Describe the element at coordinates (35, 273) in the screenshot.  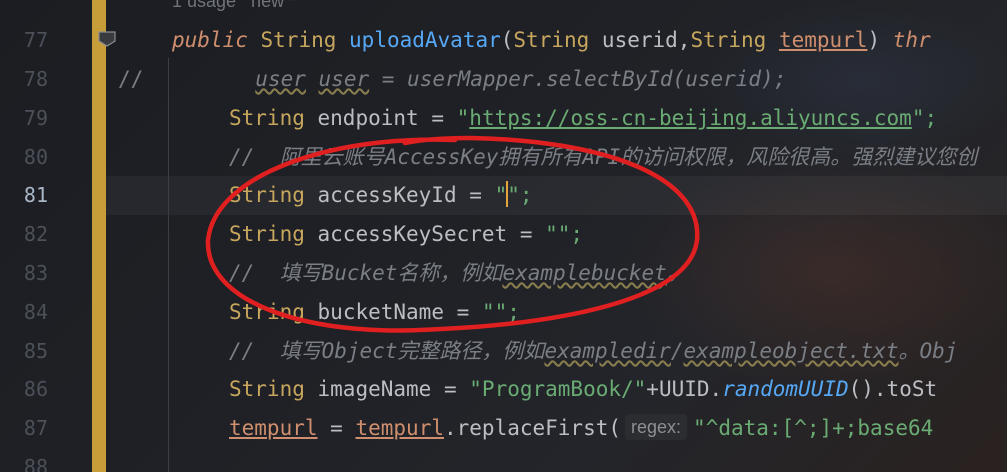
I see `line-number: 83` at that location.